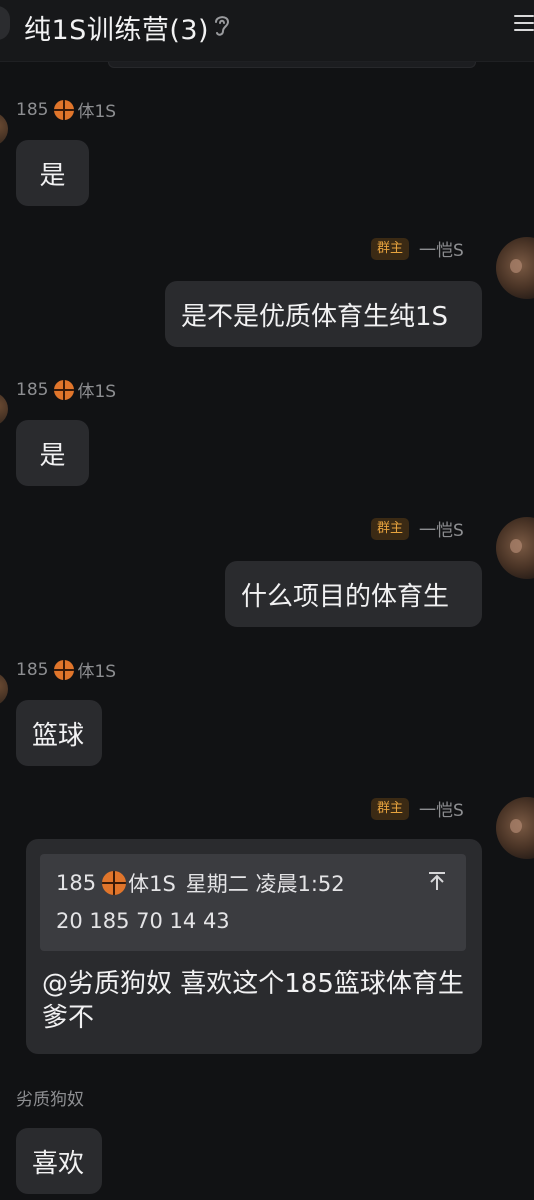  Describe the element at coordinates (143, 921) in the screenshot. I see `quoted-text: 20 185 70 14 43` at that location.